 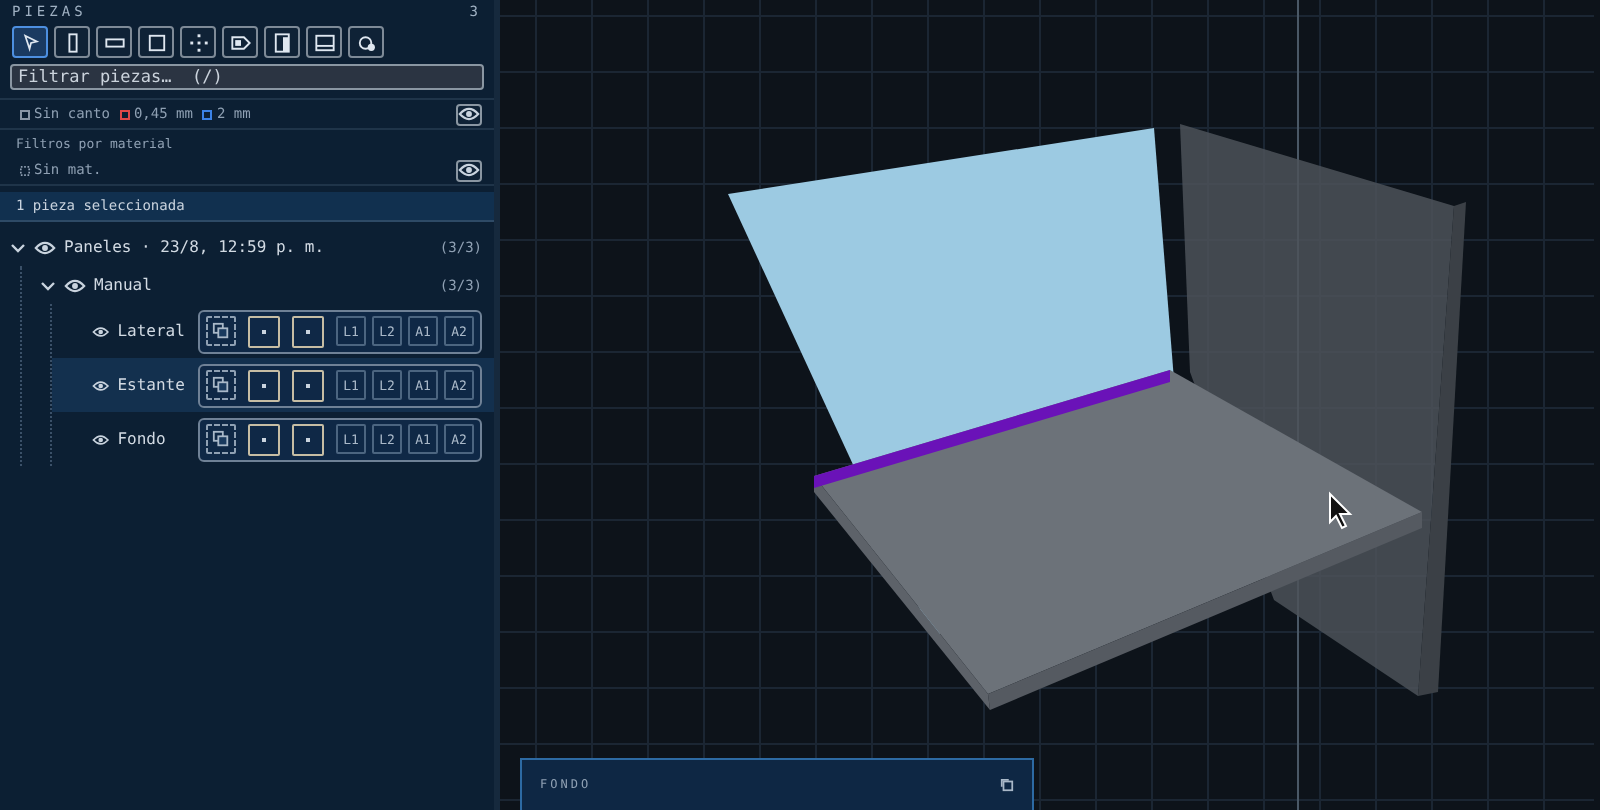 What do you see at coordinates (194, 247) in the screenshot?
I see `group-label: Paneles · 23/8, 12:59 p. m.` at bounding box center [194, 247].